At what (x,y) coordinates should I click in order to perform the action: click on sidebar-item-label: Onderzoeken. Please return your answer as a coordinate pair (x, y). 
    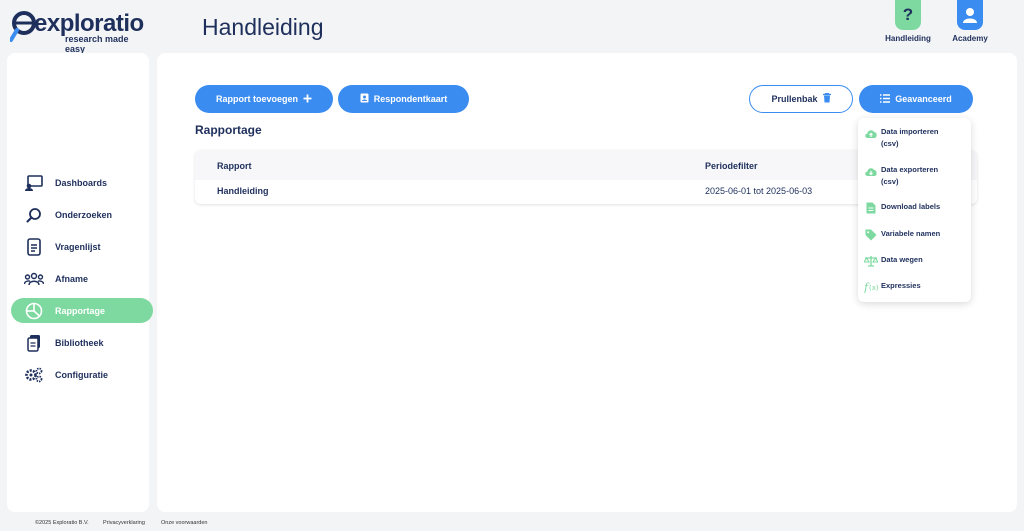
    Looking at the image, I should click on (84, 214).